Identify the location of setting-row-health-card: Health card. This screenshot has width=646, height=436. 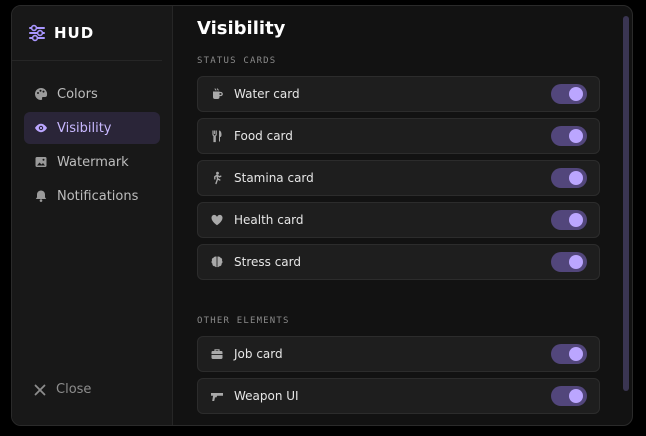
(398, 220).